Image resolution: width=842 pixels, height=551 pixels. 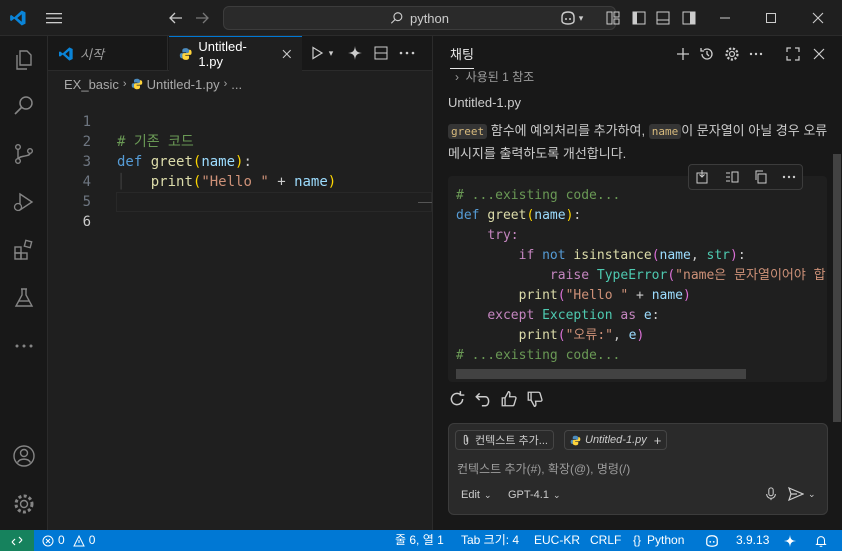 I want to click on more-icon, so click(x=24, y=346).